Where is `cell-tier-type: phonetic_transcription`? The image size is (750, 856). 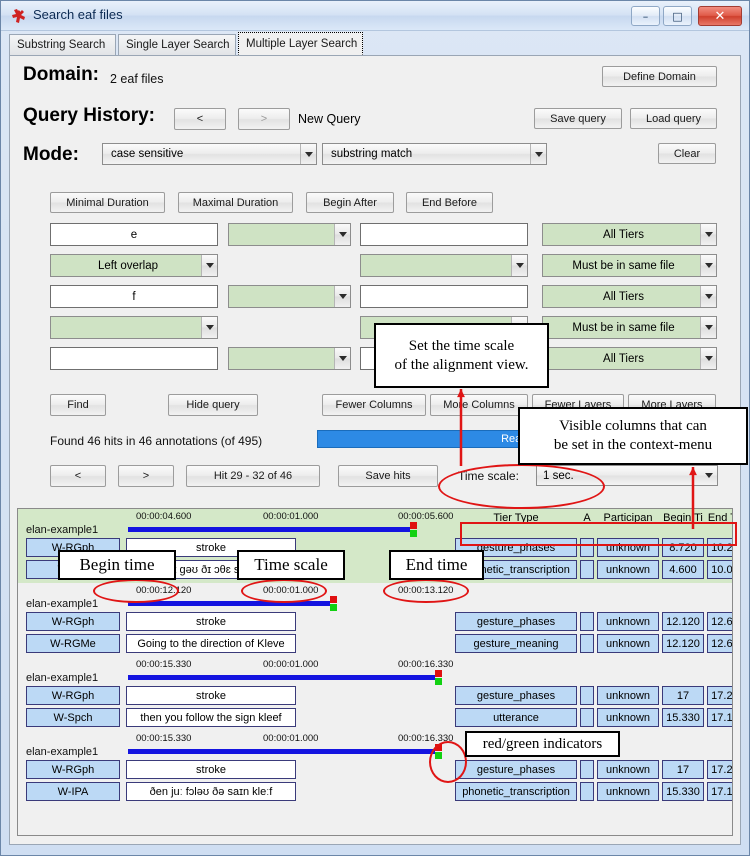
cell-tier-type: phonetic_transcription is located at coordinates (516, 791).